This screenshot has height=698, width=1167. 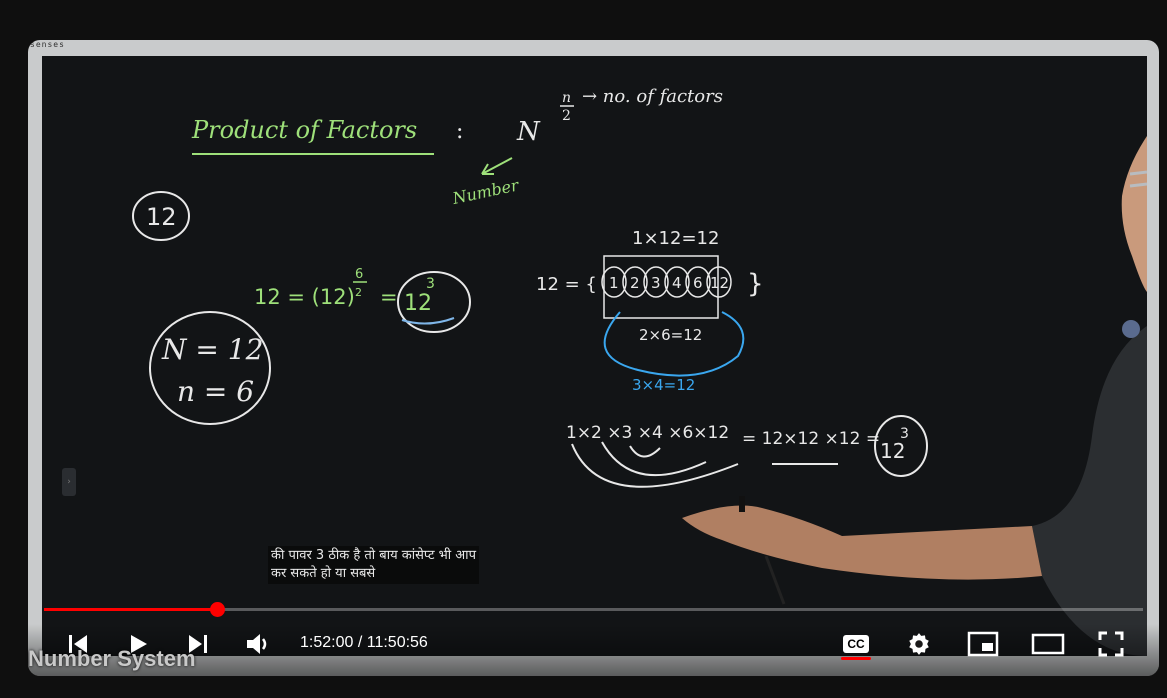 I want to click on scrubber-handle, so click(x=217, y=609).